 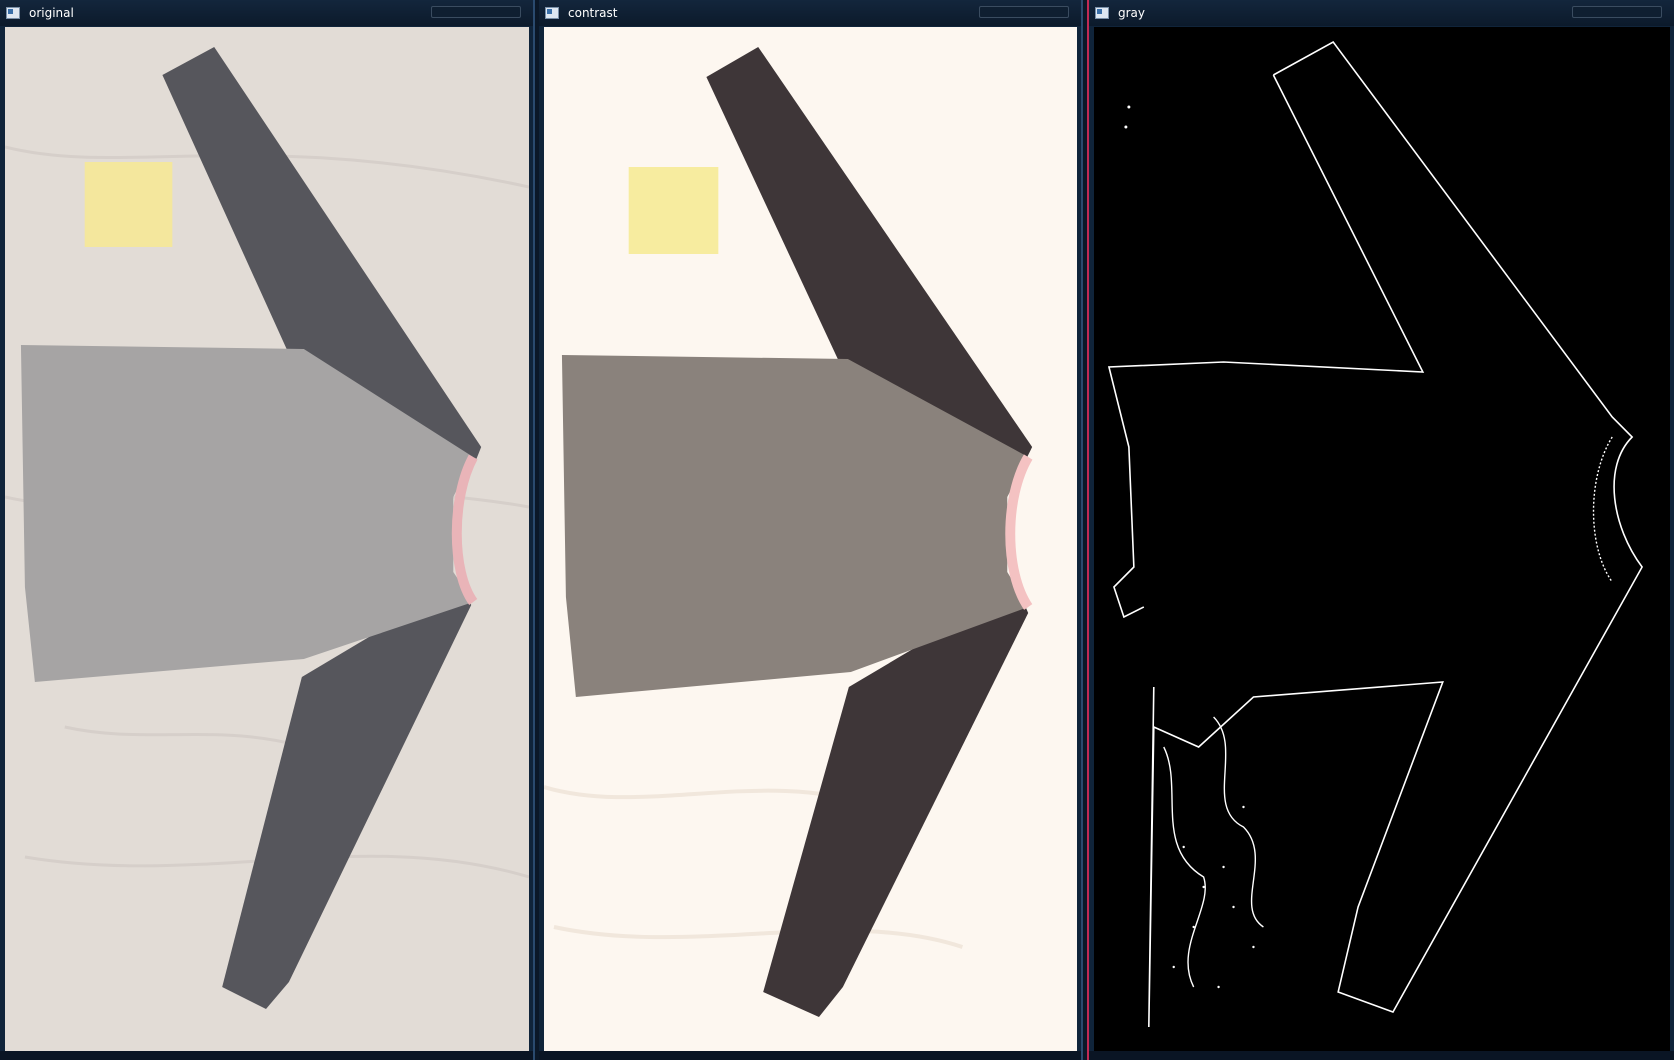 What do you see at coordinates (1132, 13) in the screenshot?
I see `window-title: gray` at bounding box center [1132, 13].